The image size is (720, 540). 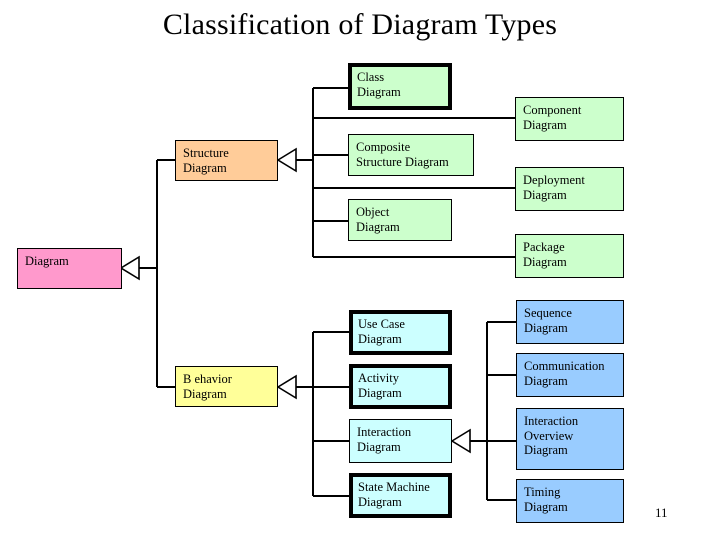 I want to click on node-structure-diagram: Structure Diagram, so click(x=226, y=160).